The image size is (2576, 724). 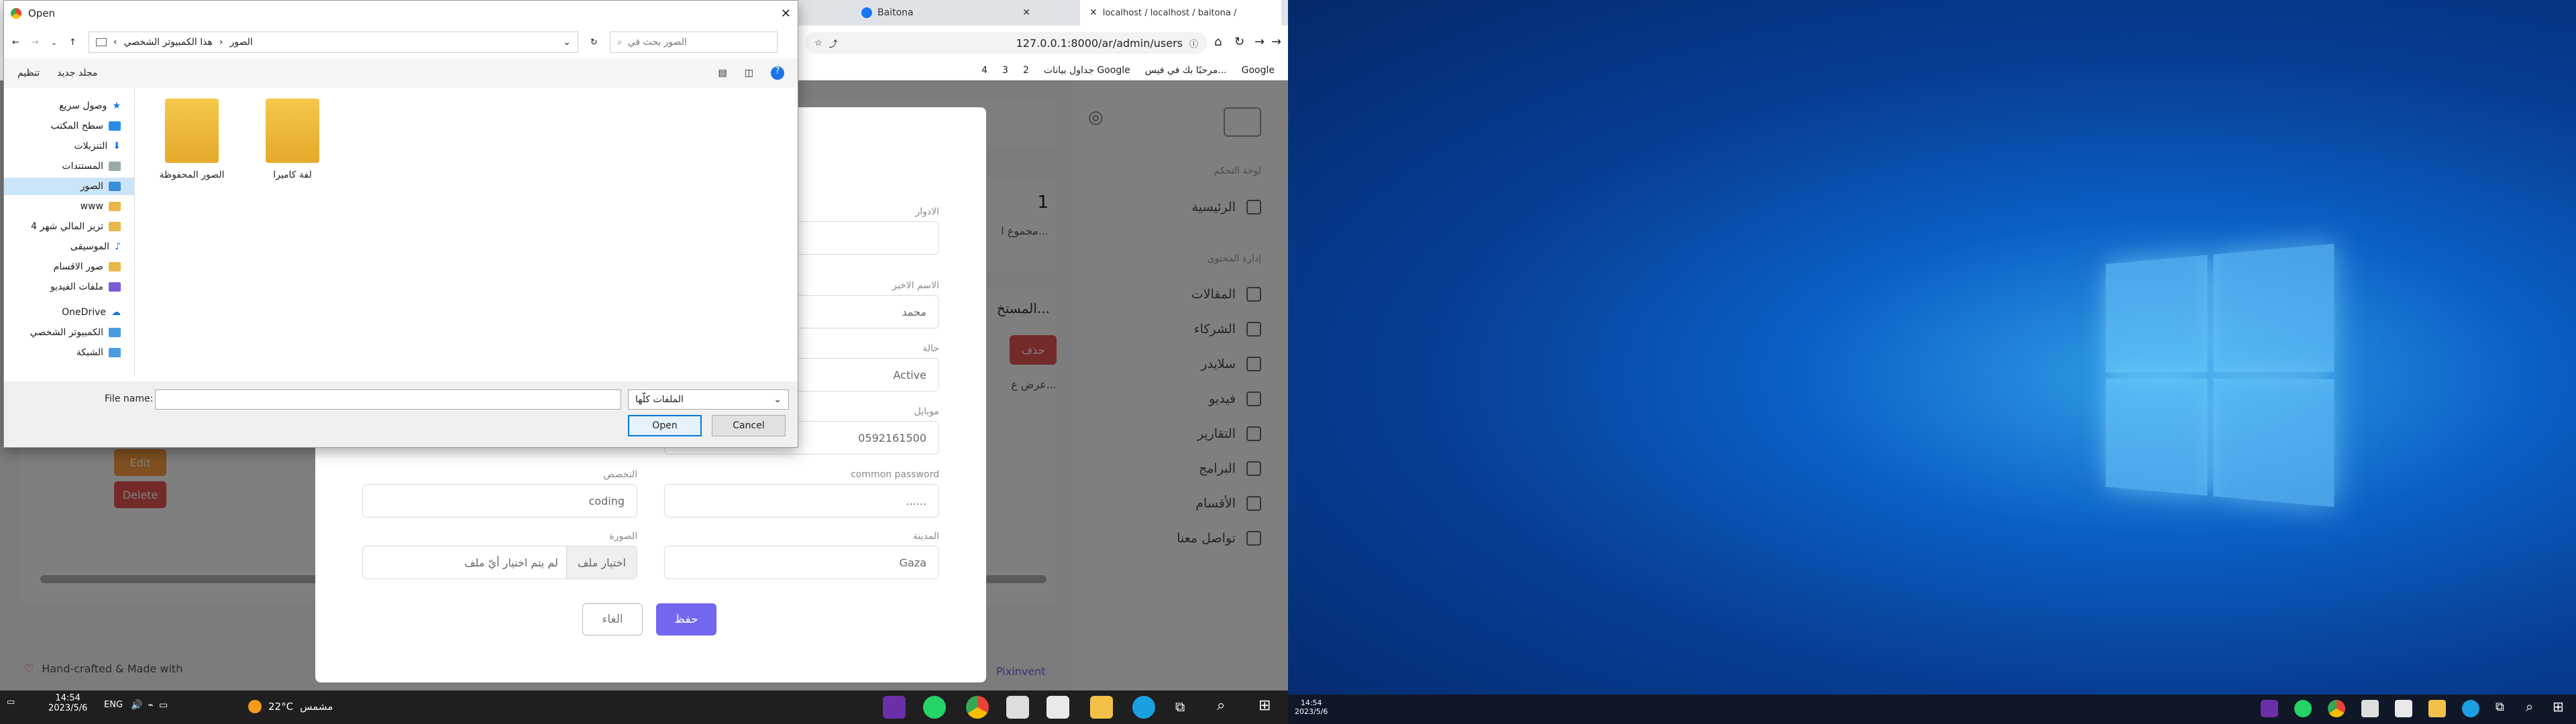 I want to click on tree-sections-images: صور الاقسام, so click(x=87, y=267).